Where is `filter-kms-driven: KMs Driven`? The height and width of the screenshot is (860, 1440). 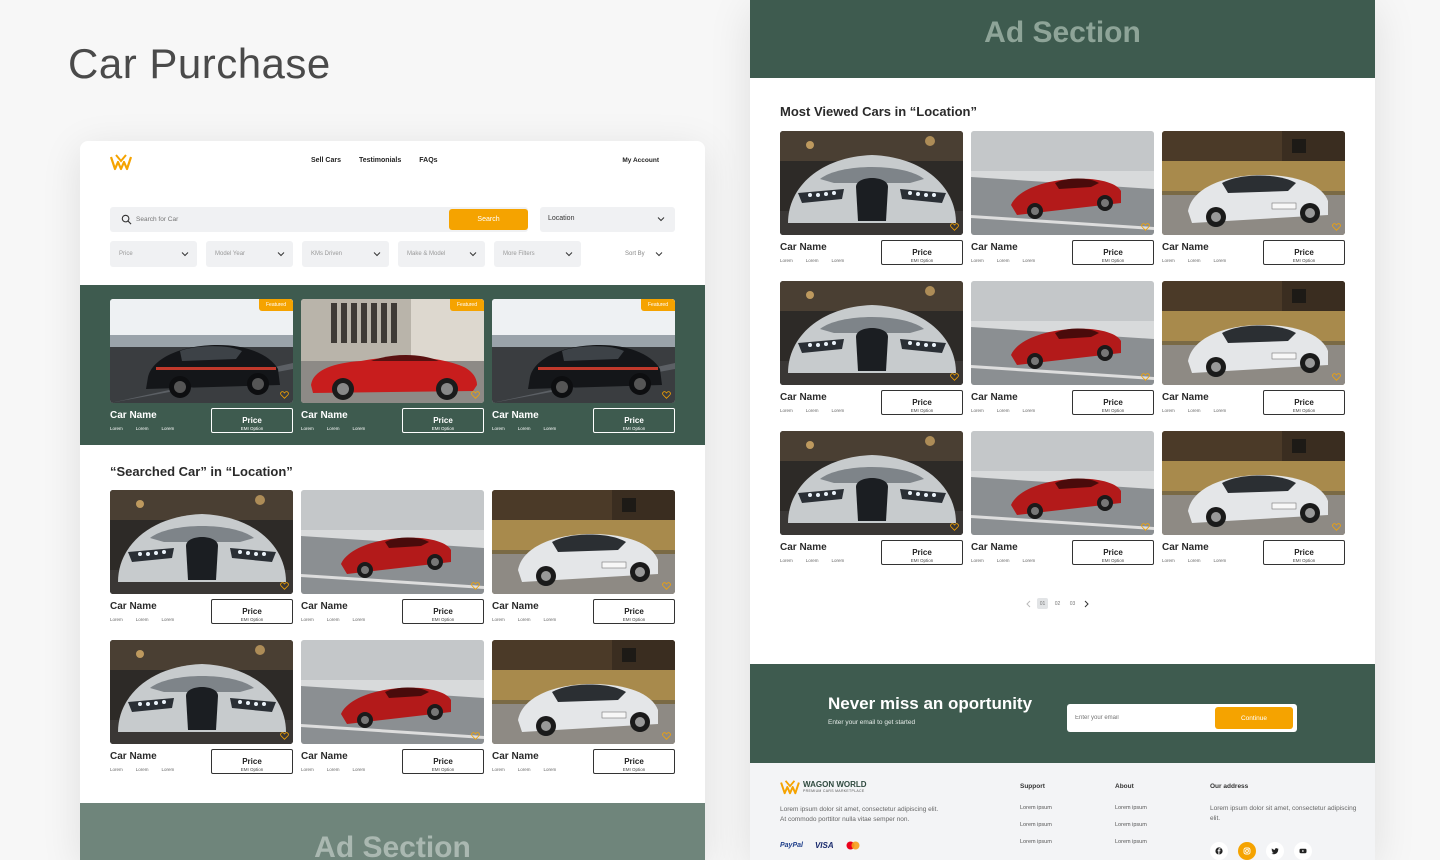 filter-kms-driven: KMs Driven is located at coordinates (345, 254).